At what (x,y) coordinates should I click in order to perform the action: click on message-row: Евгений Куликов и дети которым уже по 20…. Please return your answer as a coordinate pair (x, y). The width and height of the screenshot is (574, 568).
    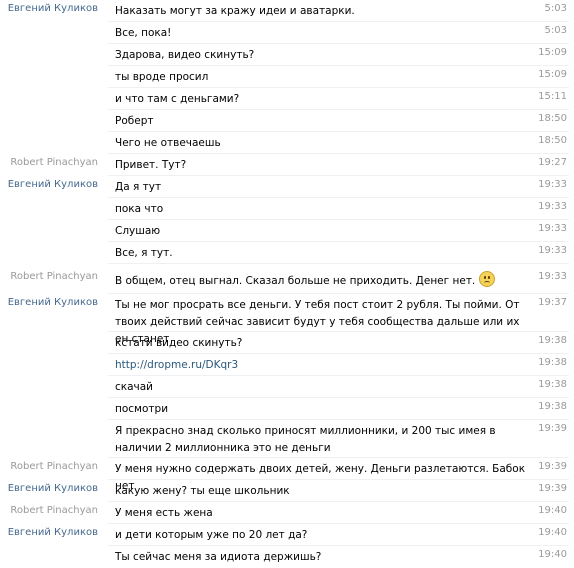
    Looking at the image, I should click on (287, 535).